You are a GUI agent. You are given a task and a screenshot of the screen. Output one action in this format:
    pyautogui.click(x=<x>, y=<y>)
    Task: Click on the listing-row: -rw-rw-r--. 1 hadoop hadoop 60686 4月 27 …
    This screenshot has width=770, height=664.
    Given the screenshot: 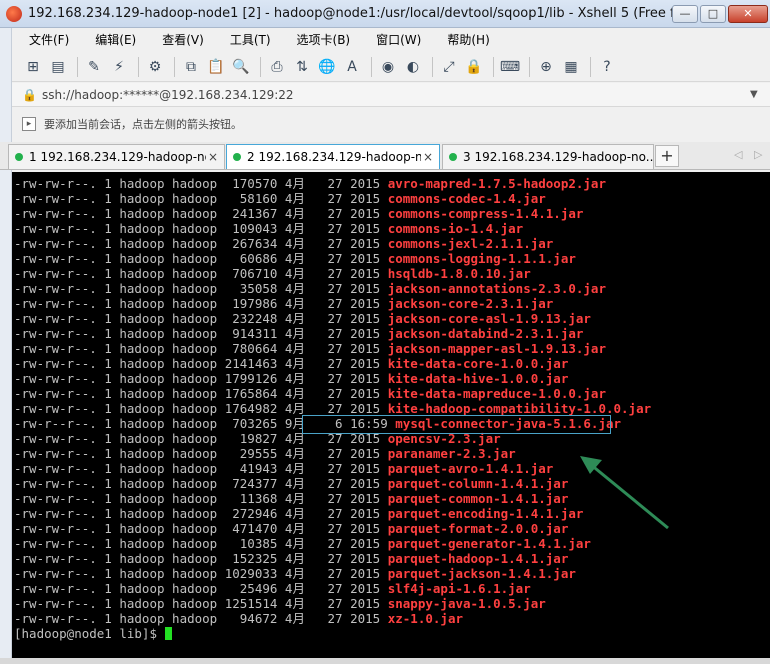 What is the action you would take?
    pyautogui.click(x=332, y=258)
    